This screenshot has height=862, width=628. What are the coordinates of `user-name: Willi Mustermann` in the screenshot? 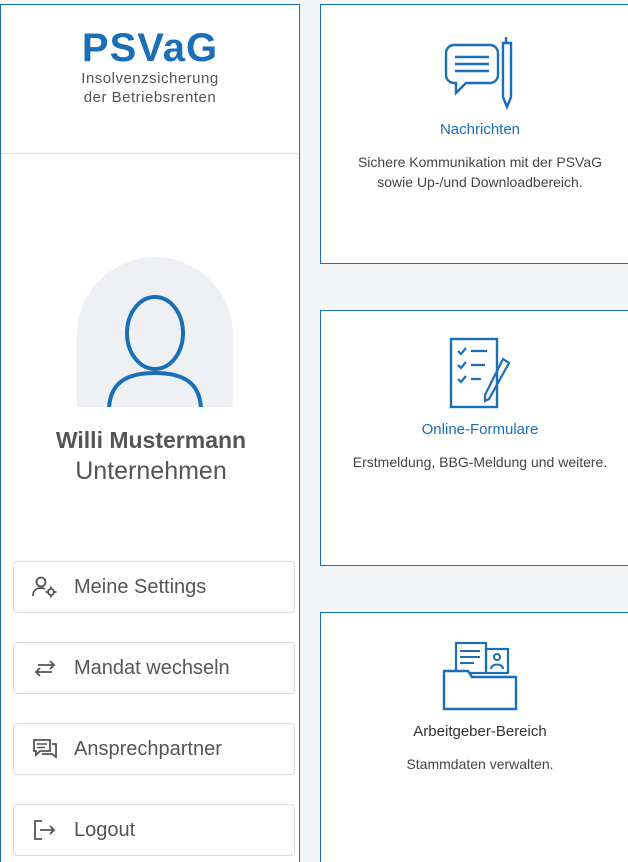 It's located at (151, 440).